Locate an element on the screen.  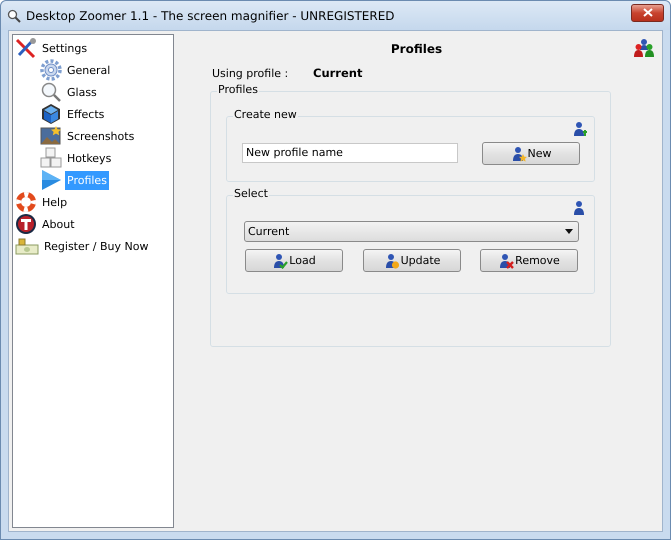
tree-item: General is located at coordinates (88, 70).